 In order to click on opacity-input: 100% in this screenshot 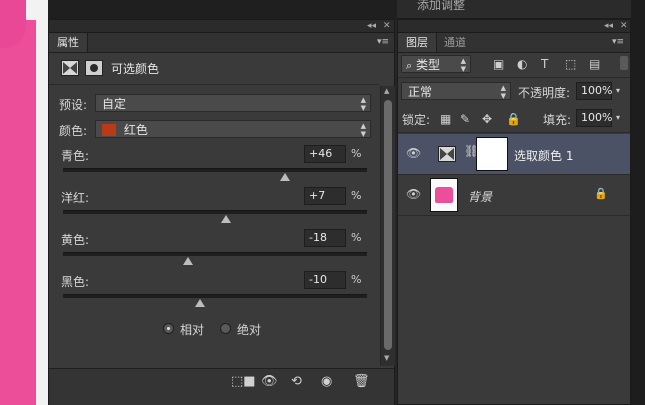, I will do `click(594, 91)`.